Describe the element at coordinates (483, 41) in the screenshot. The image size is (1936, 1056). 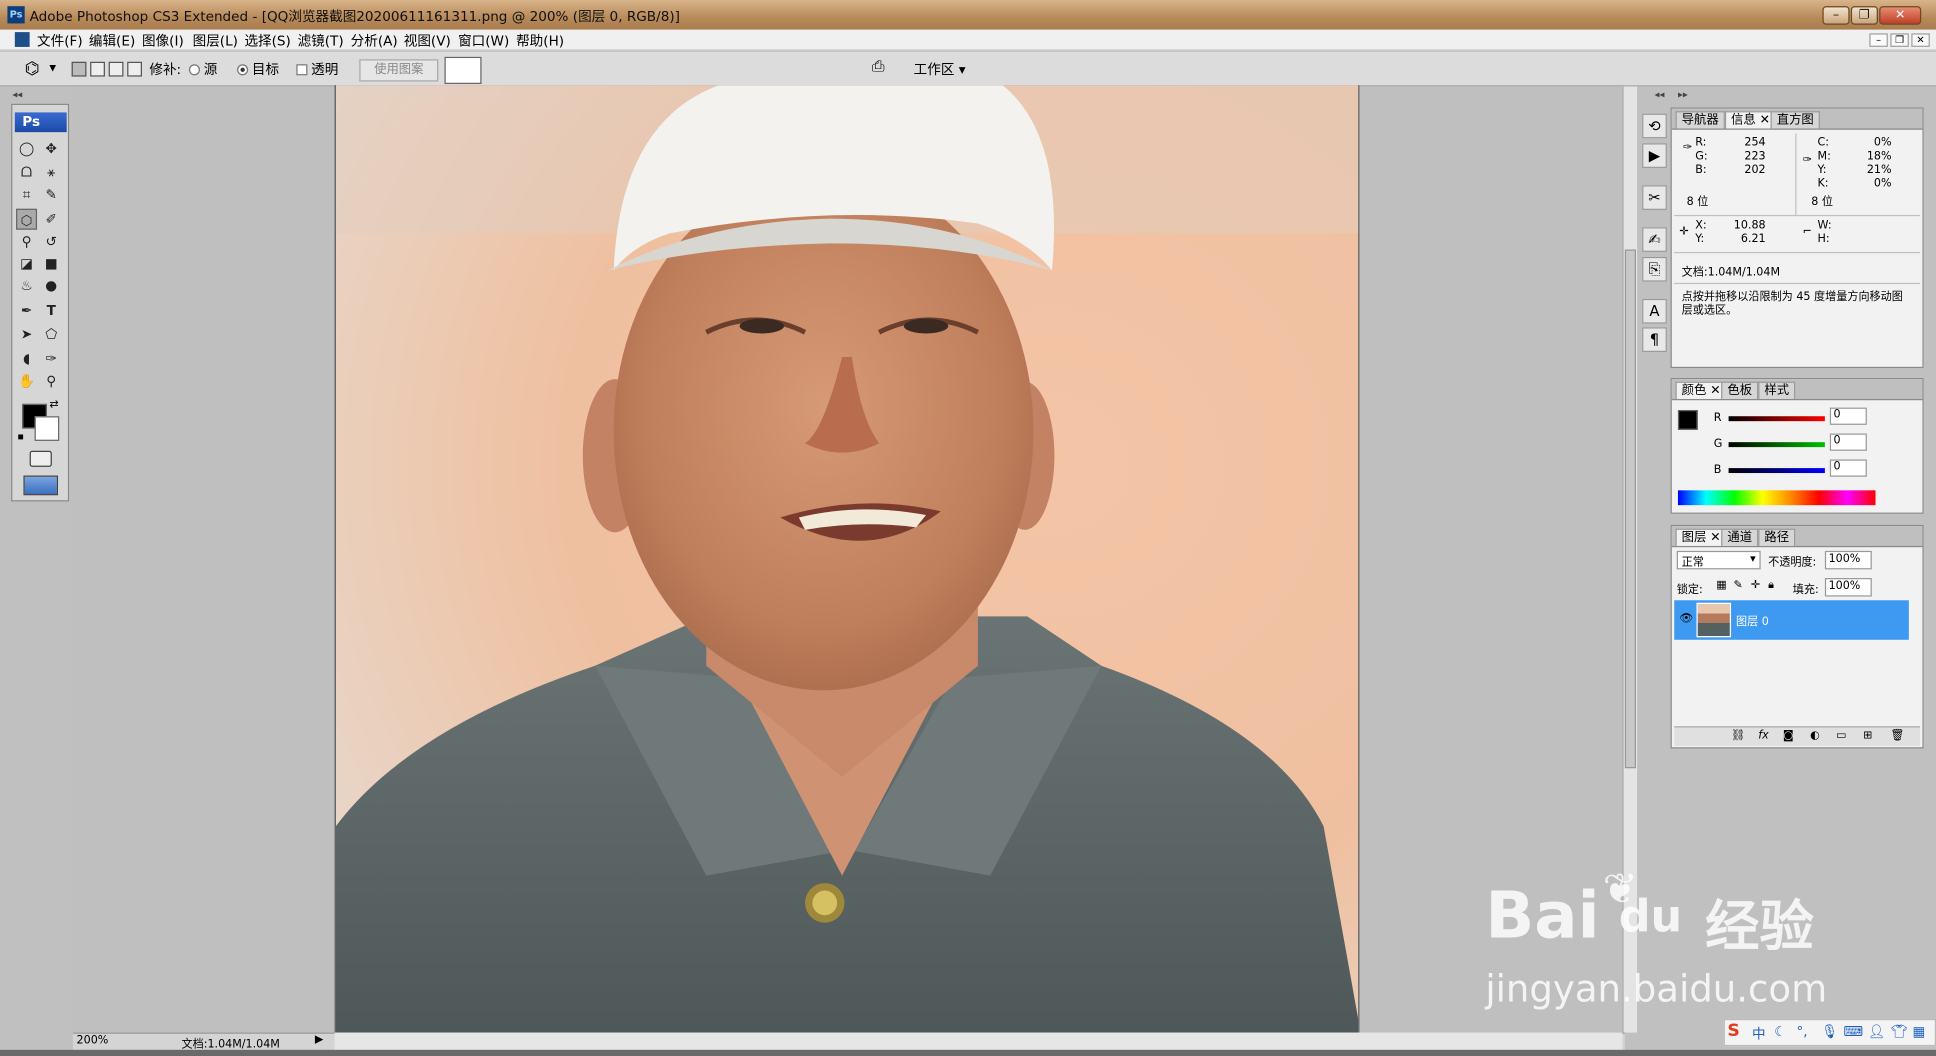
I see `menu-window: 窗口(W)` at that location.